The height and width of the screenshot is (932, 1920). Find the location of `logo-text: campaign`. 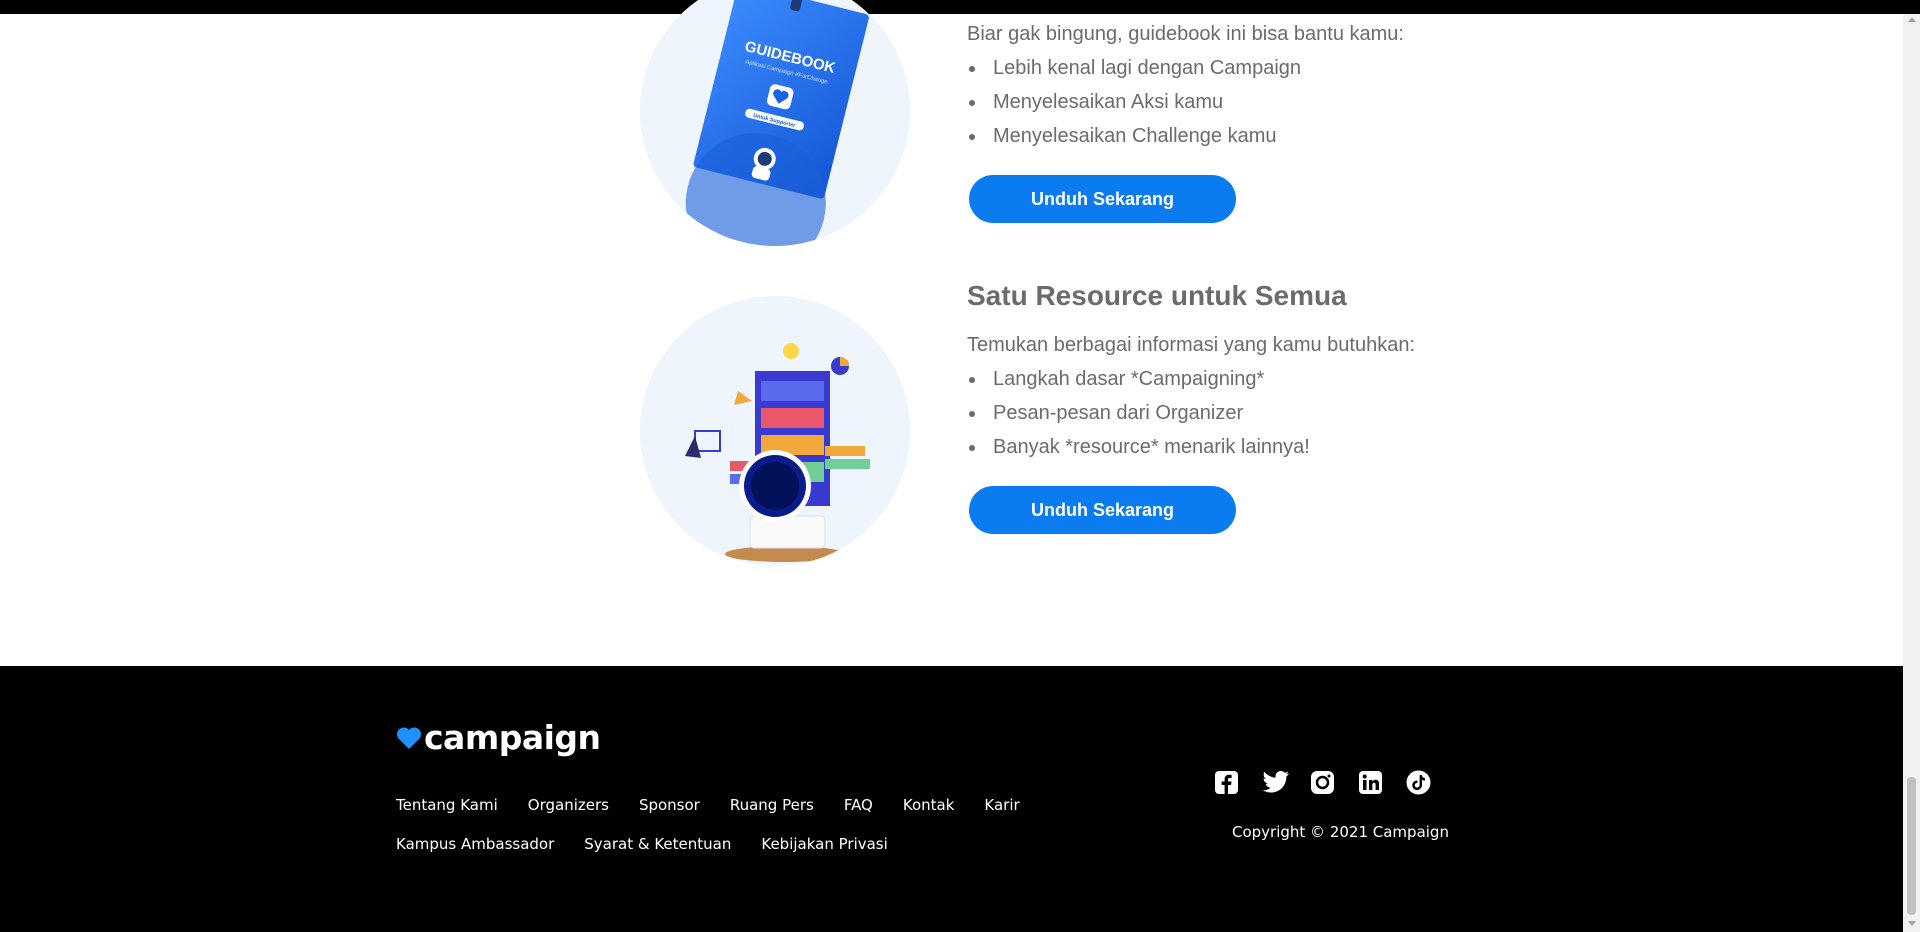

logo-text: campaign is located at coordinates (512, 737).